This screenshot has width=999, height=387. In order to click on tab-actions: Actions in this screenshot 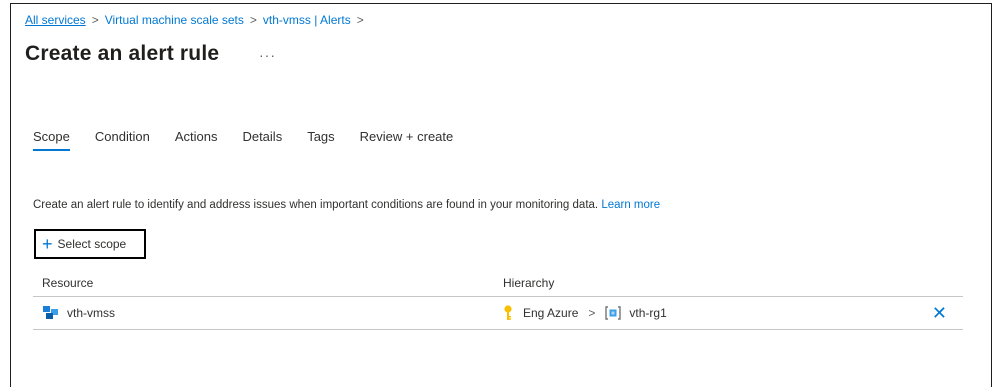, I will do `click(196, 140)`.